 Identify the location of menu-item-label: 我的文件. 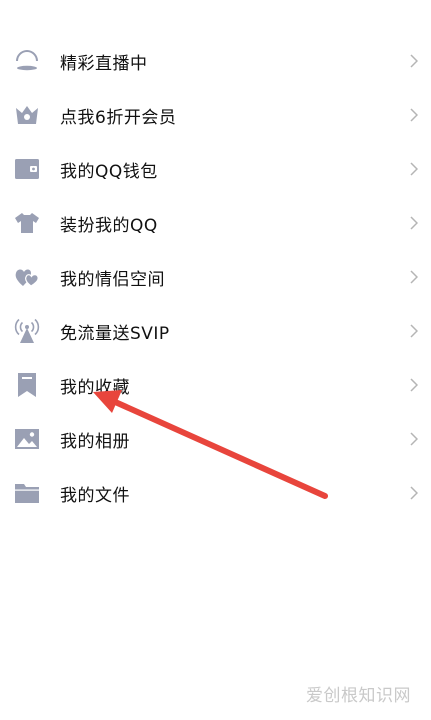
(95, 495).